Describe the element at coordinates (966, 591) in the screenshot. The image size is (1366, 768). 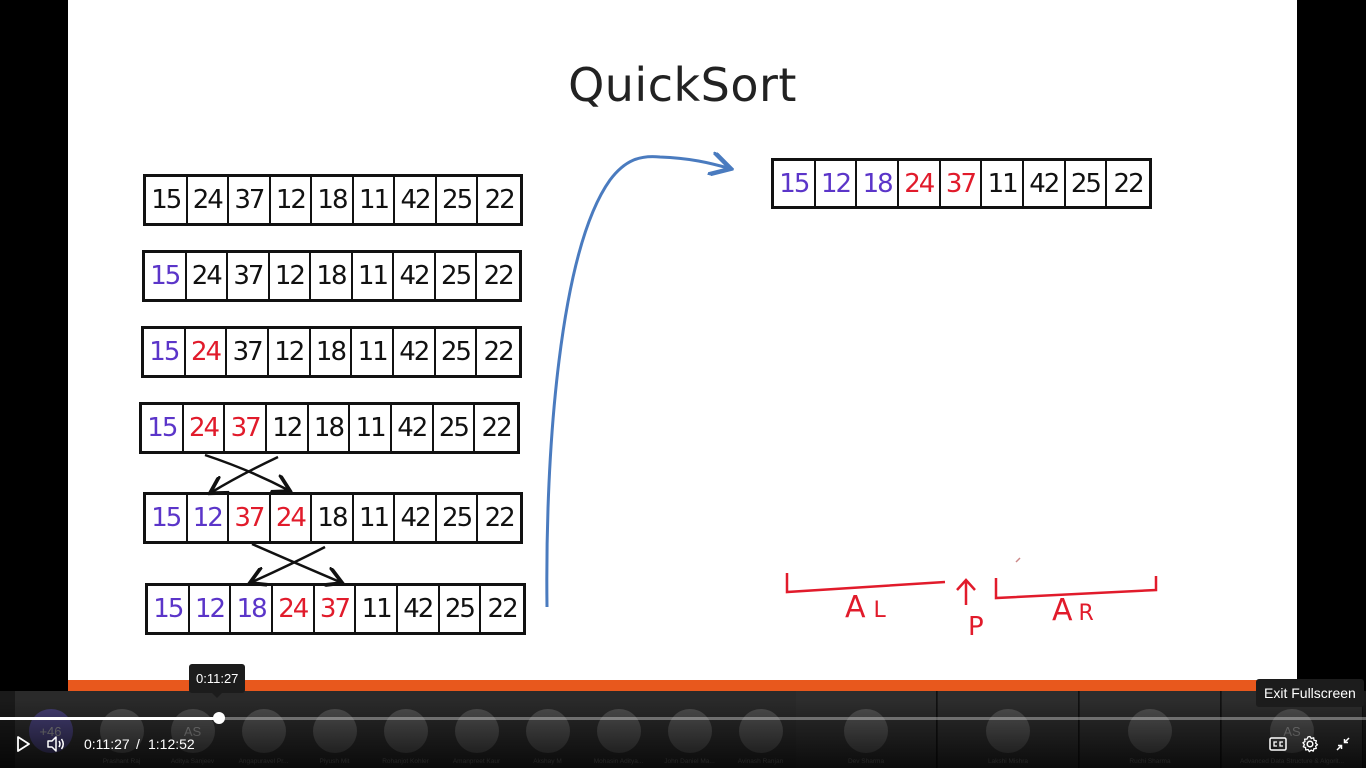
I see `pivot-arrow` at that location.